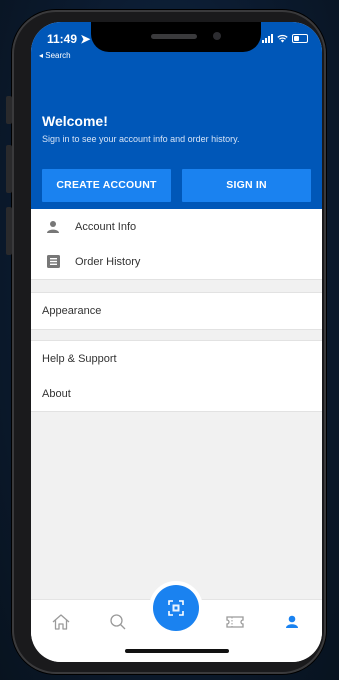 The image size is (339, 680). I want to click on appearance-section: Appearance, so click(176, 311).